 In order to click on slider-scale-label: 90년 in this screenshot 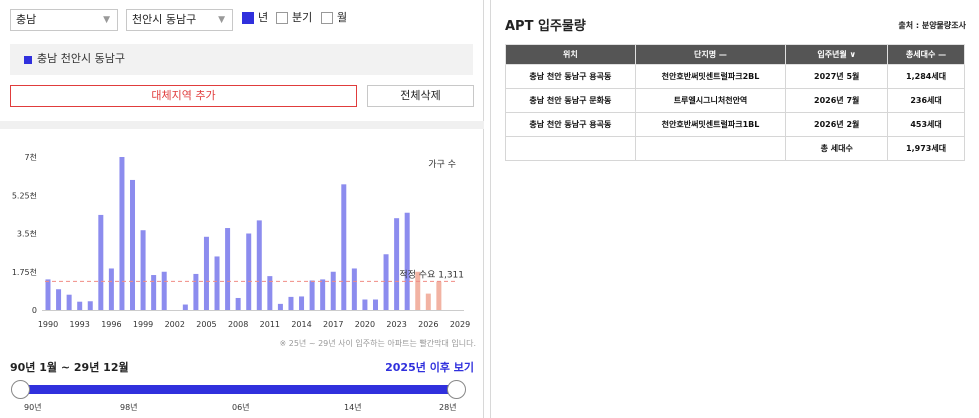, I will do `click(33, 407)`.